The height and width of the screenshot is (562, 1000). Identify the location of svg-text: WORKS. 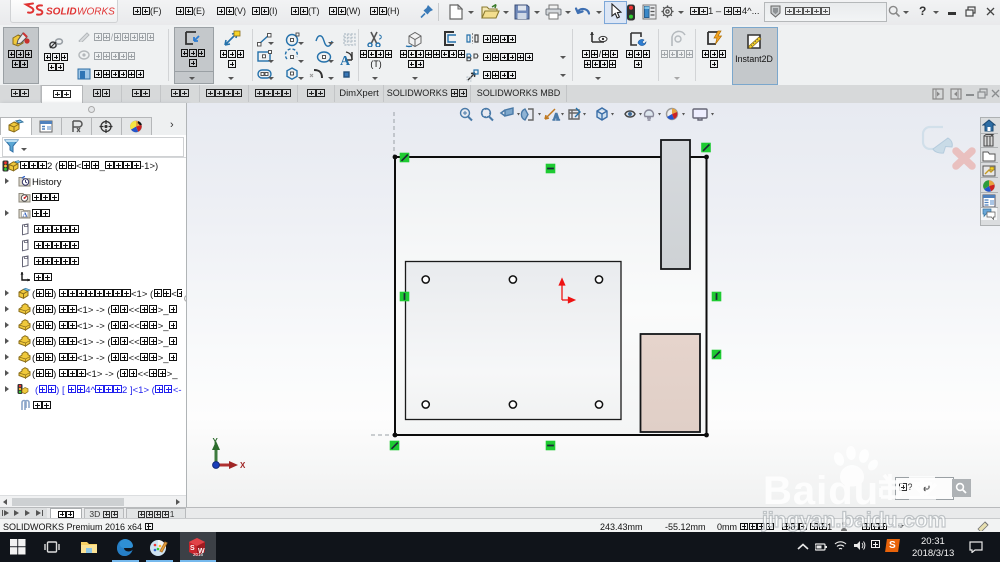
(96, 12).